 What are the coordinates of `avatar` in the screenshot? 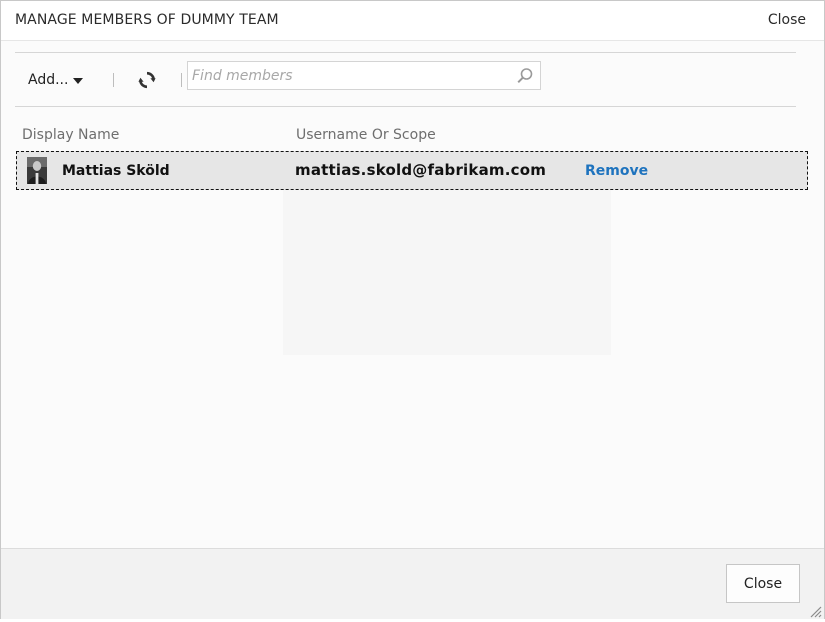 It's located at (37, 170).